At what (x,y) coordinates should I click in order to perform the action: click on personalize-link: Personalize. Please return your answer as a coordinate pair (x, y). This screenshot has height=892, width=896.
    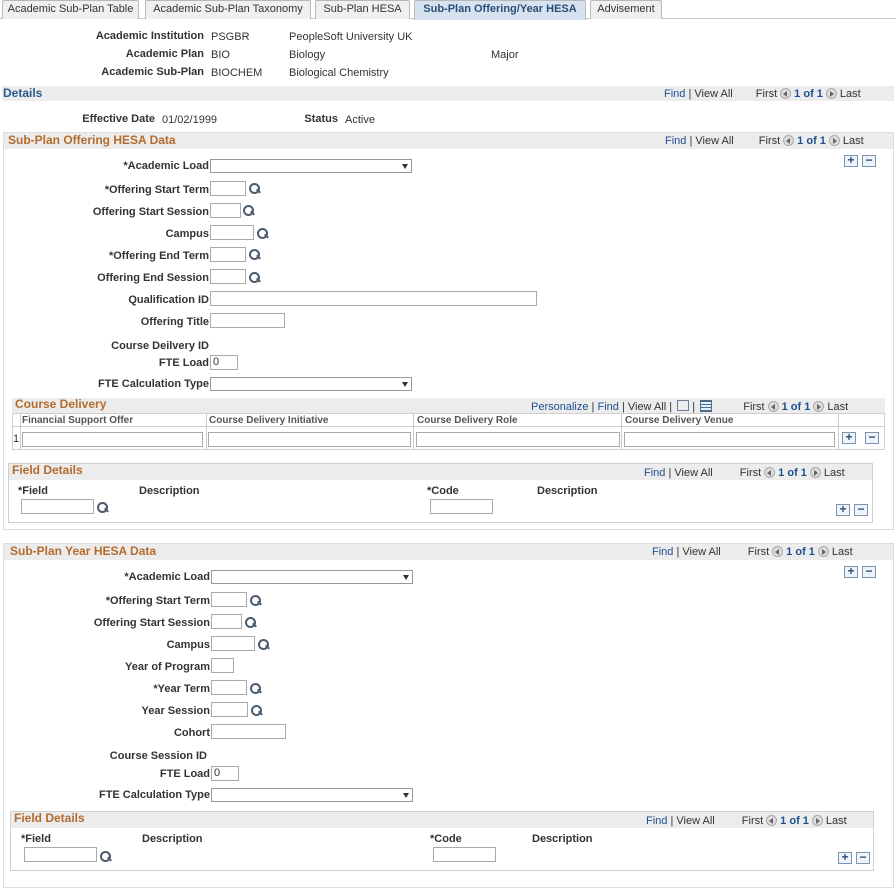
    Looking at the image, I should click on (559, 407).